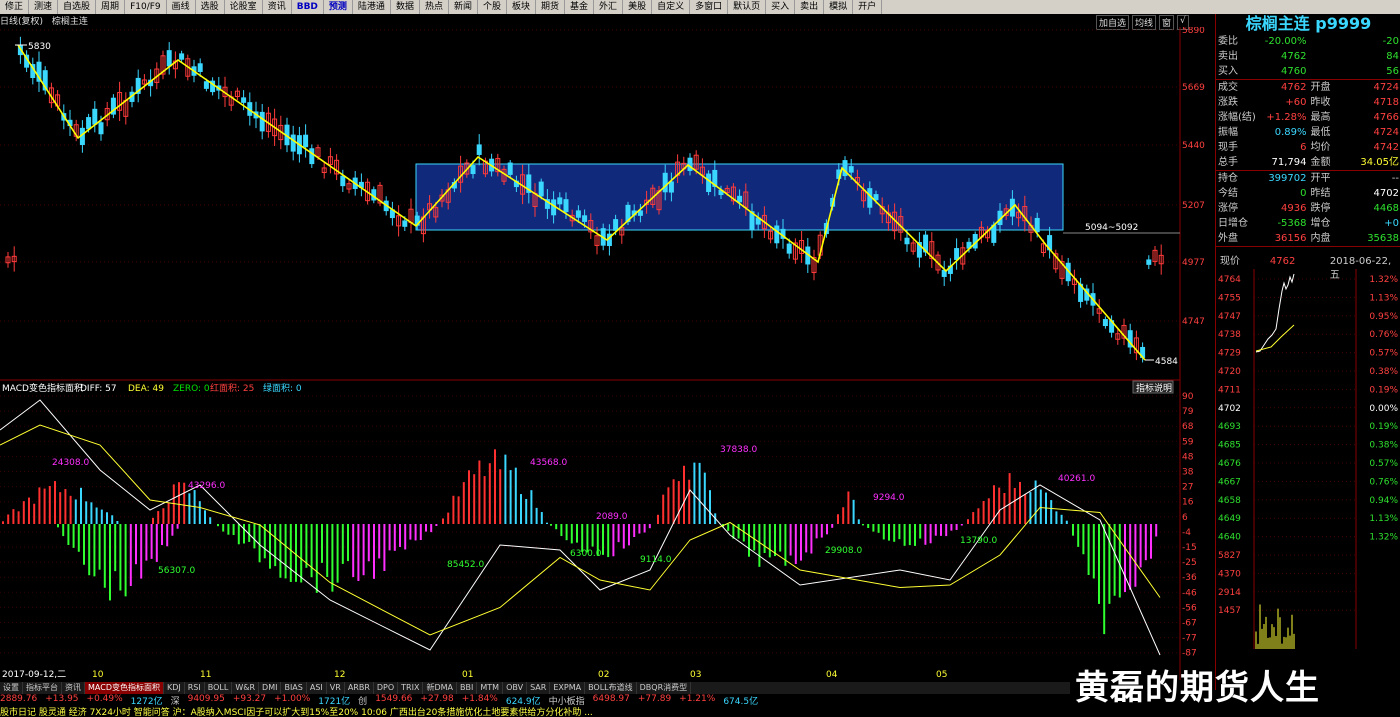 This screenshot has height=717, width=1400. Describe the element at coordinates (1188, 442) in the screenshot. I see `macd-tick: 59` at that location.